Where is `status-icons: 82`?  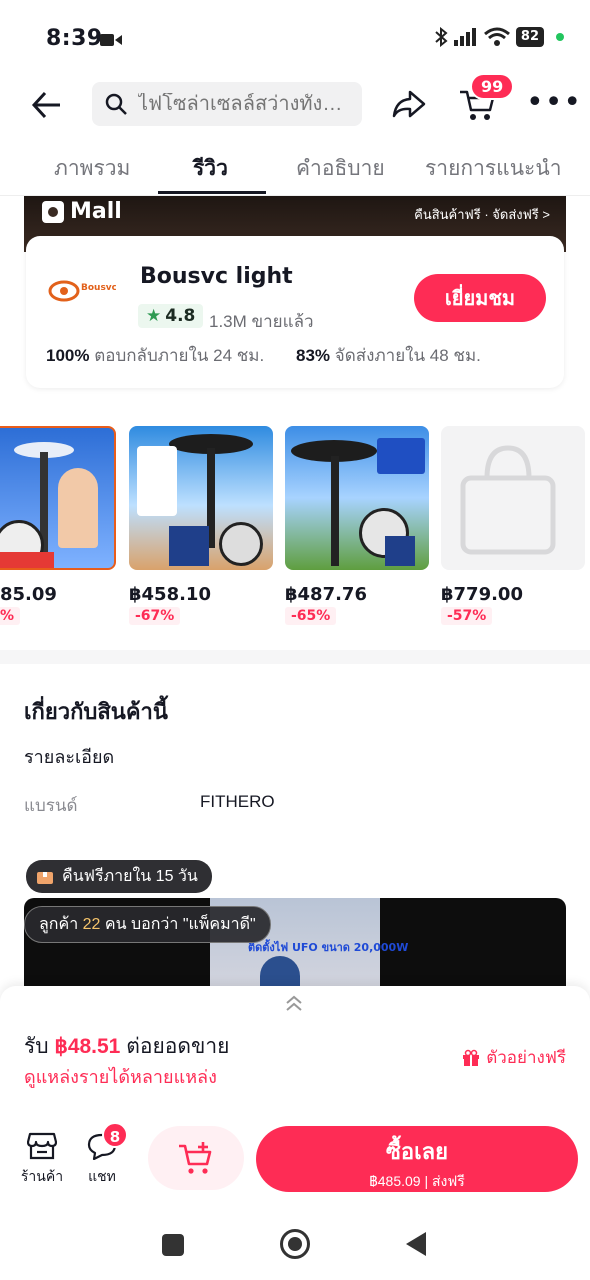 status-icons: 82 is located at coordinates (499, 37).